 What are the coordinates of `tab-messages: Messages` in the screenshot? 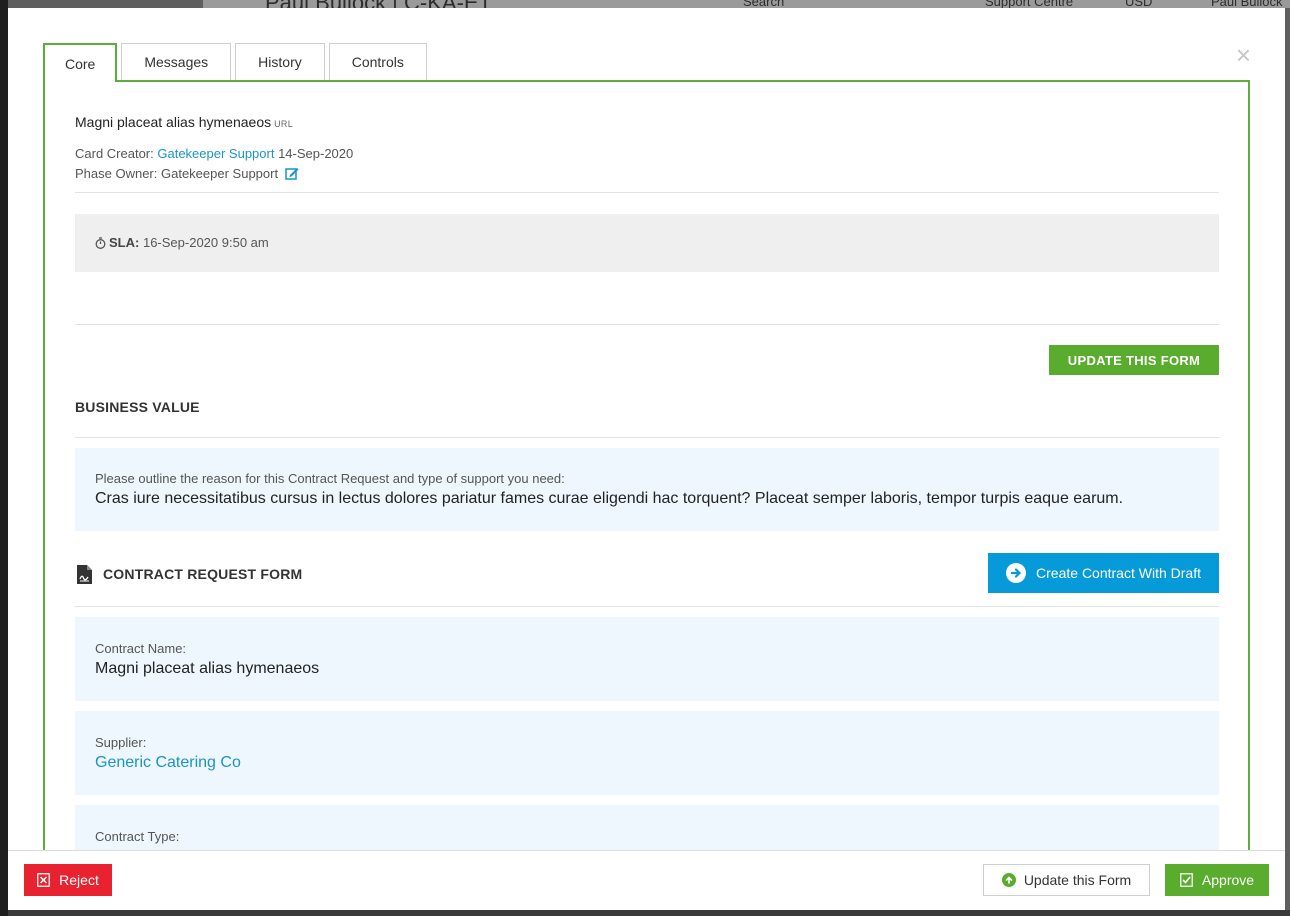 It's located at (176, 61).